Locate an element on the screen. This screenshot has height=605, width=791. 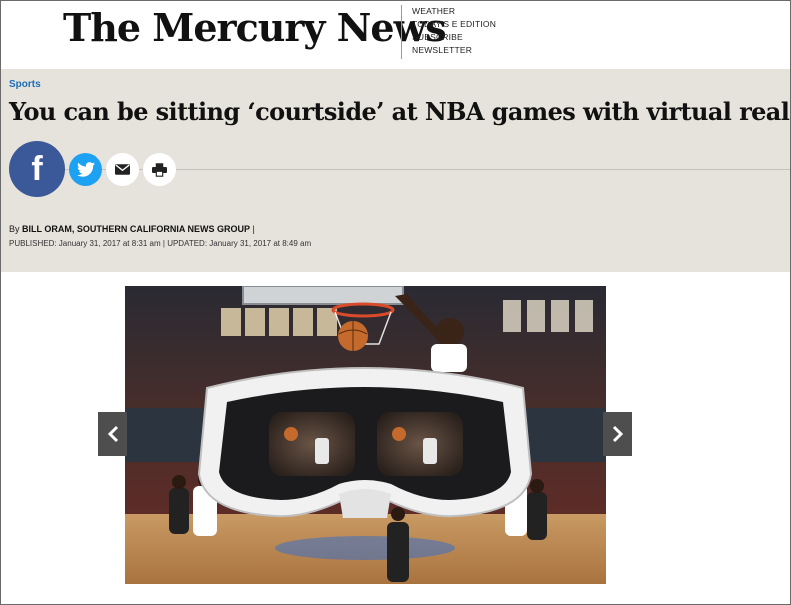
email-share-button is located at coordinates (122, 169).